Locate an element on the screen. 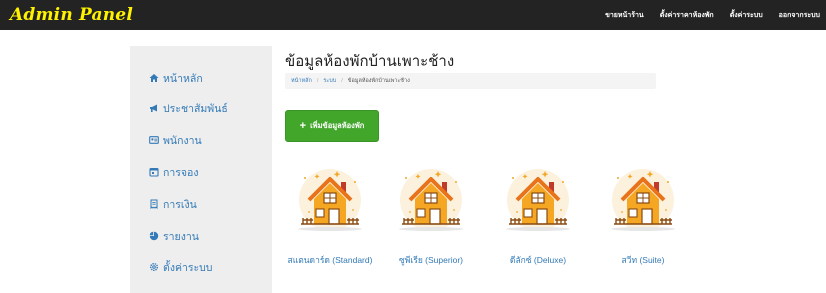 The height and width of the screenshot is (293, 826). room-name: ดีลักซ์ (Deluxe) is located at coordinates (538, 260).